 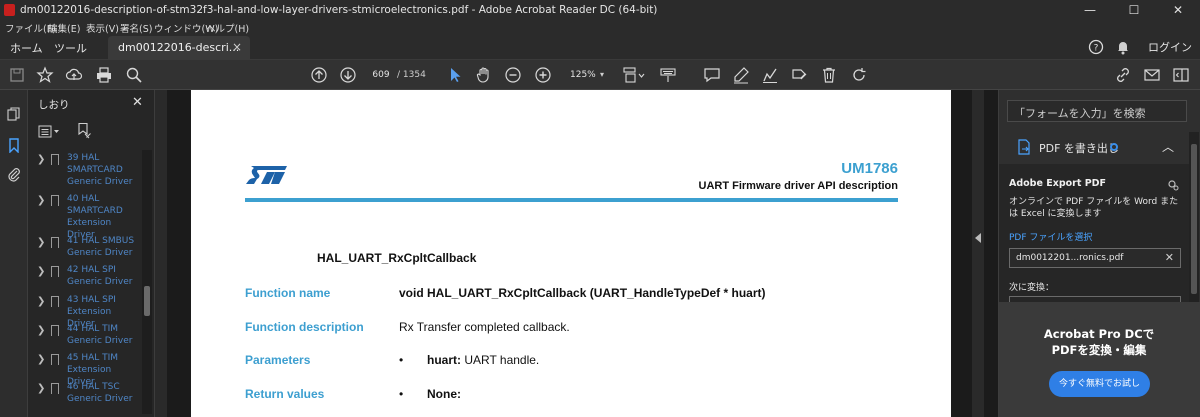 What do you see at coordinates (104, 335) in the screenshot?
I see `bookmark-label: 44 HAL TIM Generic Driver` at bounding box center [104, 335].